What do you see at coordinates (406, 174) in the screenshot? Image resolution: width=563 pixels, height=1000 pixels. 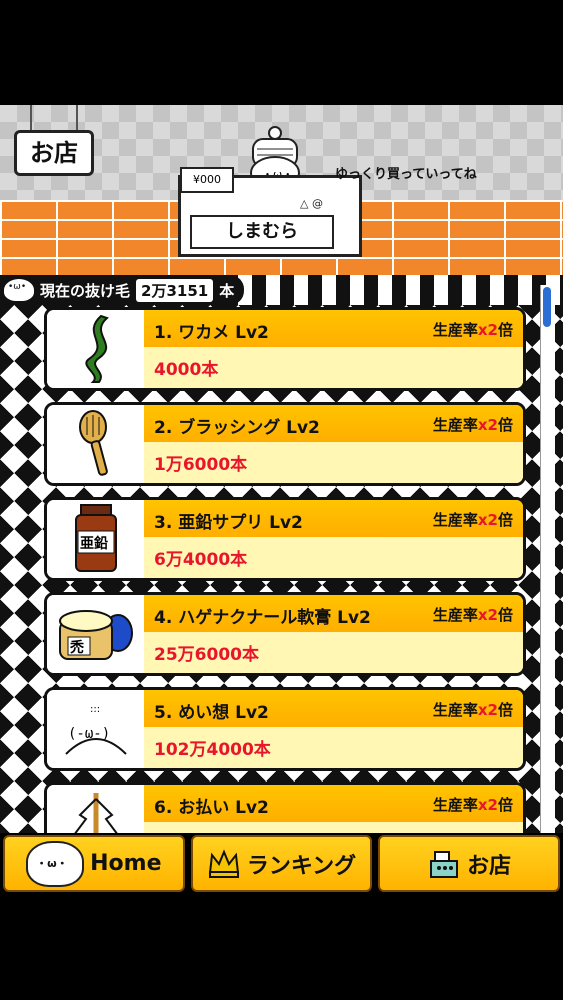 I see `clerk-speech: ゆっくり買っていってね` at bounding box center [406, 174].